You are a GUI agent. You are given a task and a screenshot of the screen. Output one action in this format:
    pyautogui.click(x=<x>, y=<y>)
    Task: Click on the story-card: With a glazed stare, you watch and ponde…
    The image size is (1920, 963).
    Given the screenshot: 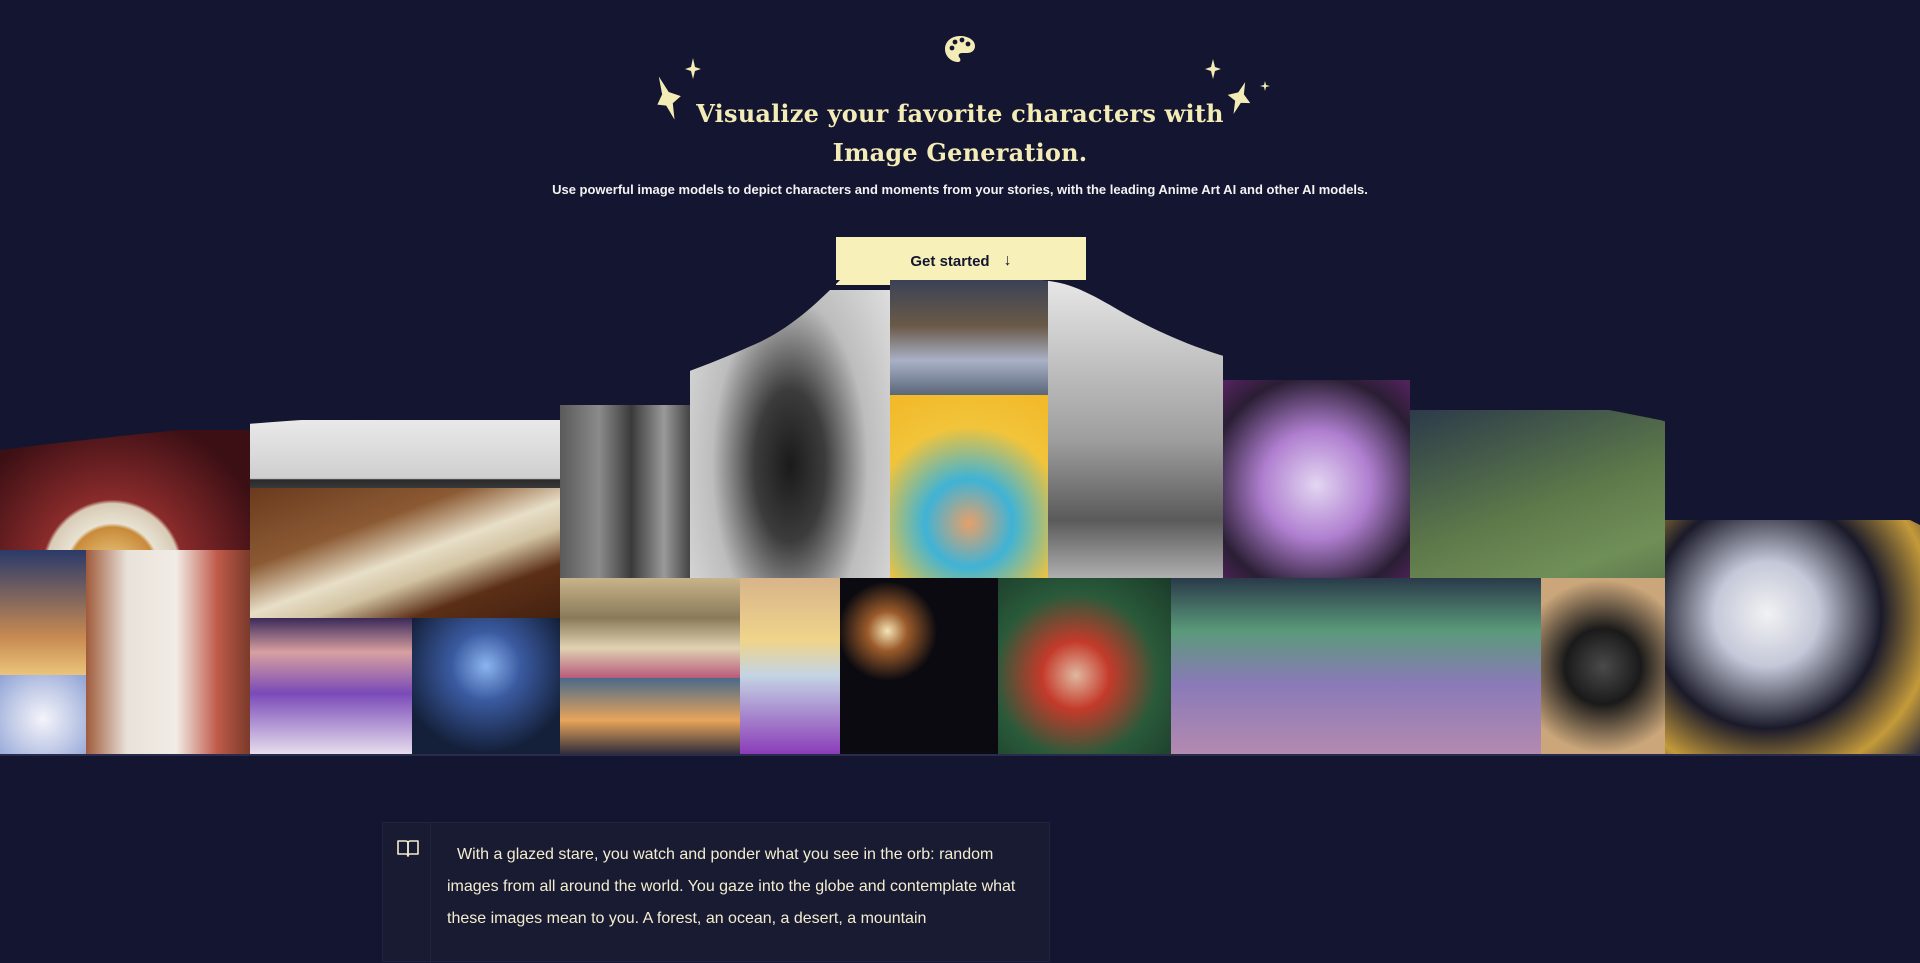 What is the action you would take?
    pyautogui.click(x=716, y=892)
    